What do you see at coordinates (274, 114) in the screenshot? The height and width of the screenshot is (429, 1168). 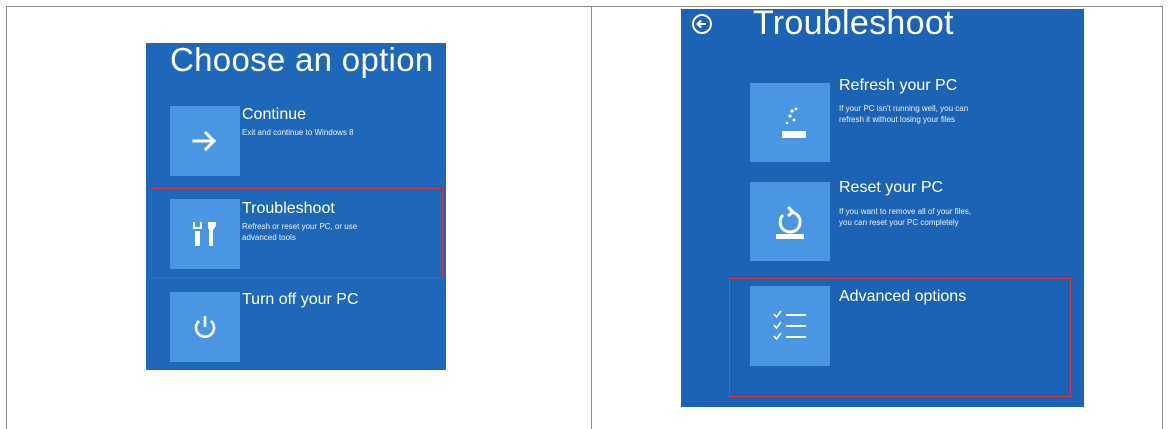 I see `option-label: Continue` at bounding box center [274, 114].